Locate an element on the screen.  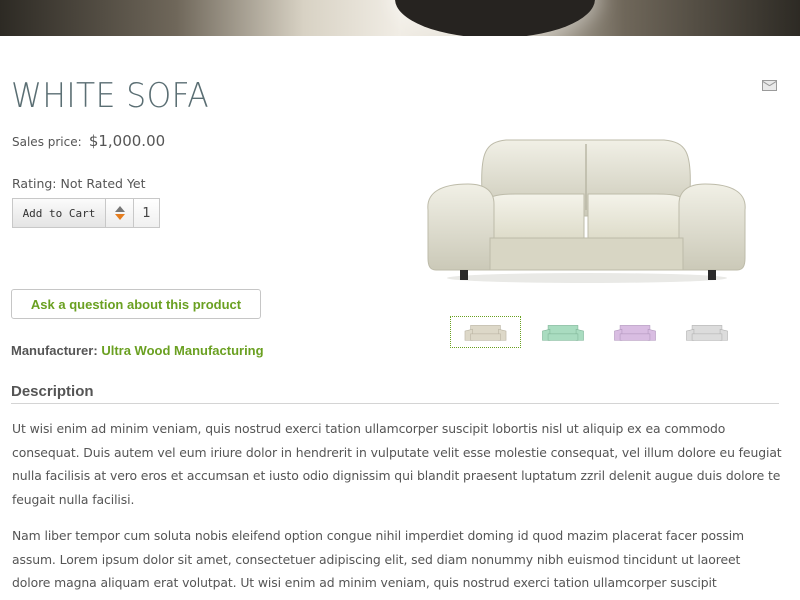
rating: Rating: Not Rated Yet is located at coordinates (79, 183).